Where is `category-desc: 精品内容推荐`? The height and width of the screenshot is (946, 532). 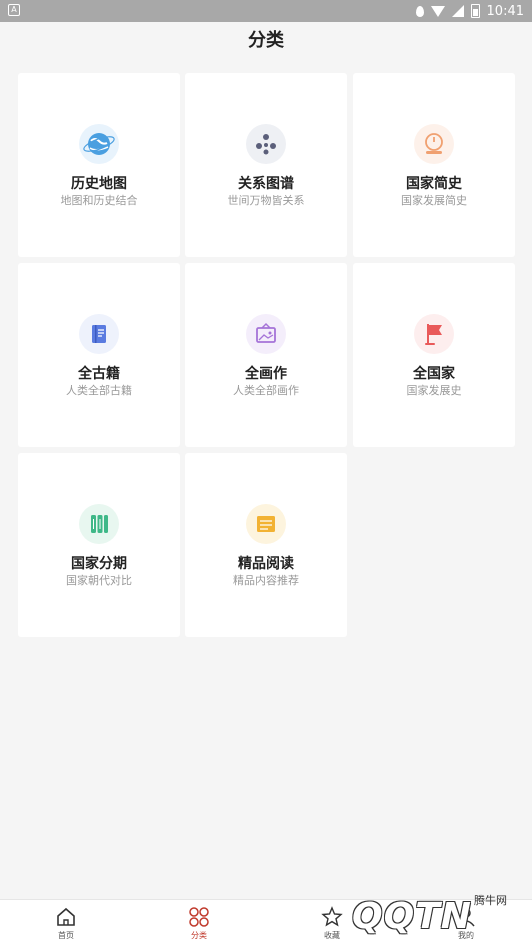 category-desc: 精品内容推荐 is located at coordinates (266, 580).